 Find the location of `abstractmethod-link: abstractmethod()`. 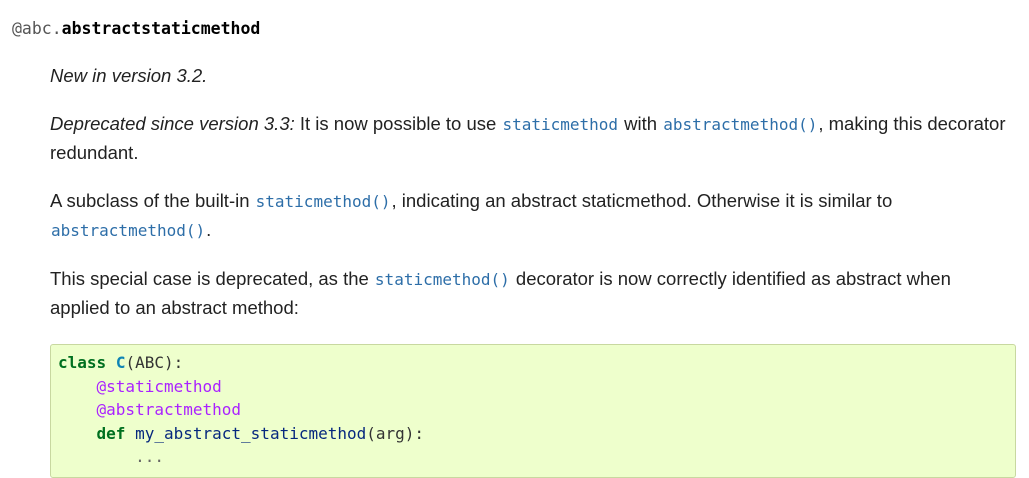

abstractmethod-link: abstractmethod() is located at coordinates (740, 123).